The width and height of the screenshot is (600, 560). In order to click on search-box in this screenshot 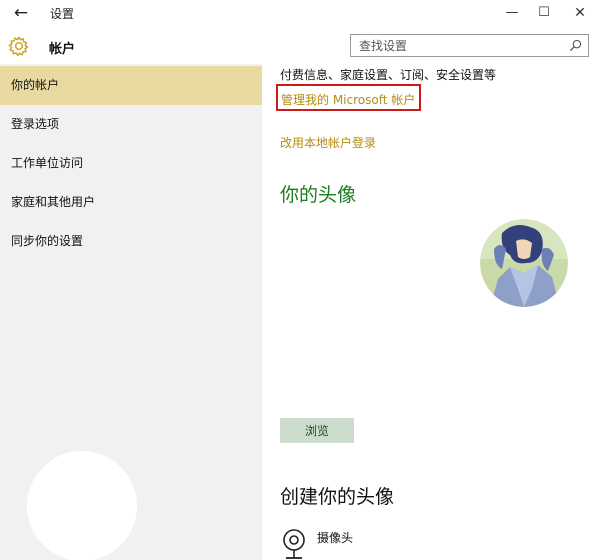, I will do `click(469, 45)`.